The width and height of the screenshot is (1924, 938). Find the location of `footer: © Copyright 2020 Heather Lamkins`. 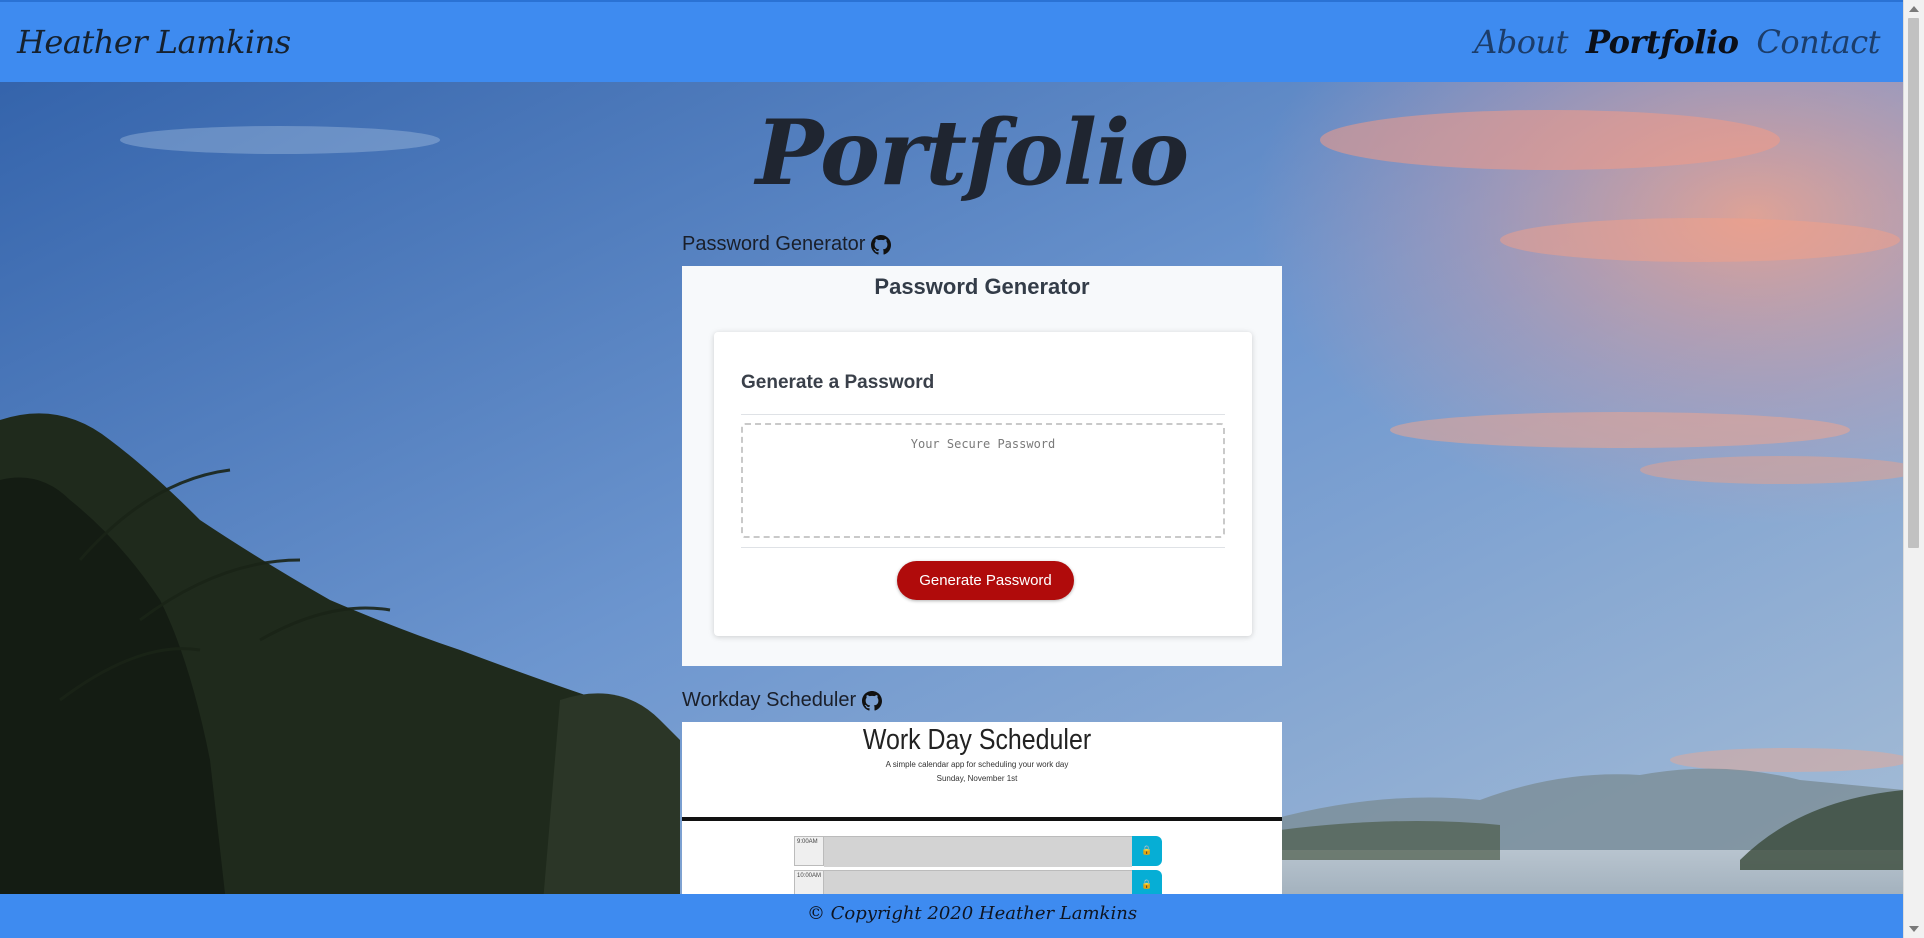

footer: © Copyright 2020 Heather Lamkins is located at coordinates (952, 916).